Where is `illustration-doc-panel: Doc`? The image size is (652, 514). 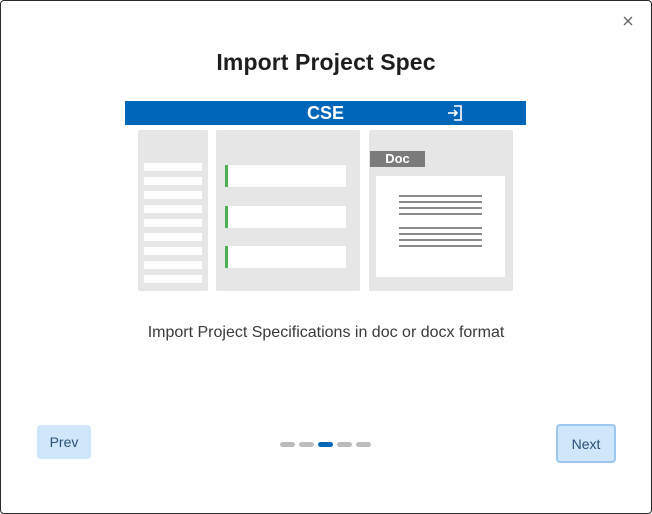 illustration-doc-panel: Doc is located at coordinates (441, 210).